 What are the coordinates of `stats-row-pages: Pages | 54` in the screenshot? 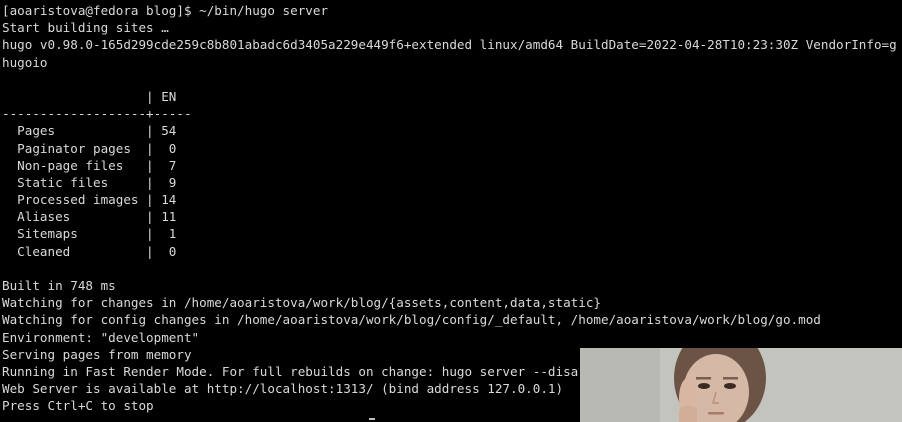 It's located at (89, 131).